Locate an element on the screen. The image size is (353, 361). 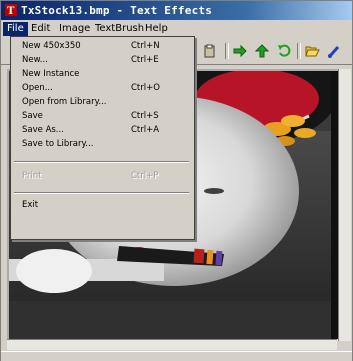
menu-edit: Edit is located at coordinates (40, 29).